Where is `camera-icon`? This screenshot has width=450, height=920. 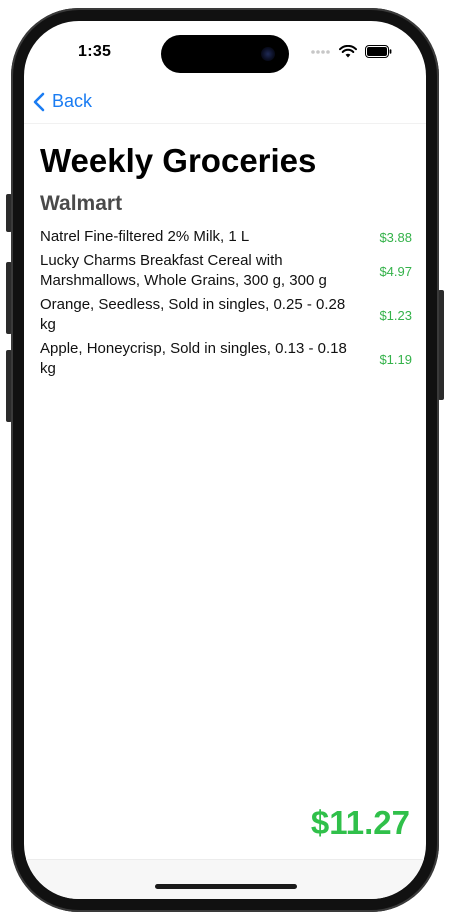 camera-icon is located at coordinates (268, 54).